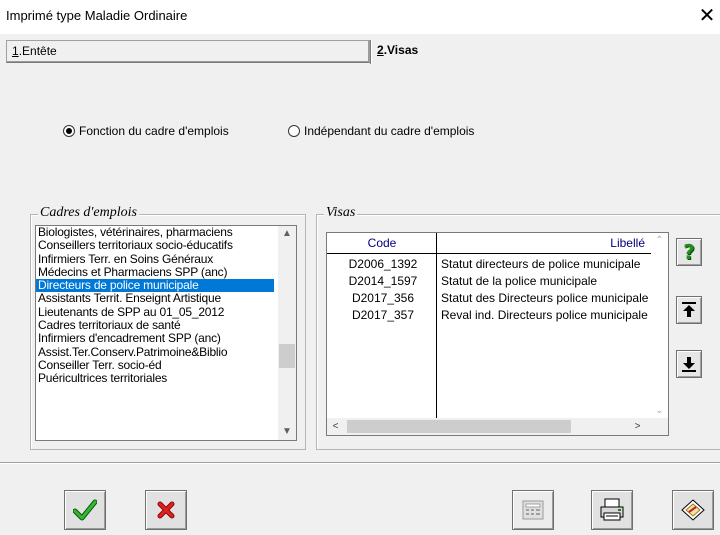 Image resolution: width=720 pixels, height=535 pixels. Describe the element at coordinates (360, 463) in the screenshot. I see `footer-separator` at that location.